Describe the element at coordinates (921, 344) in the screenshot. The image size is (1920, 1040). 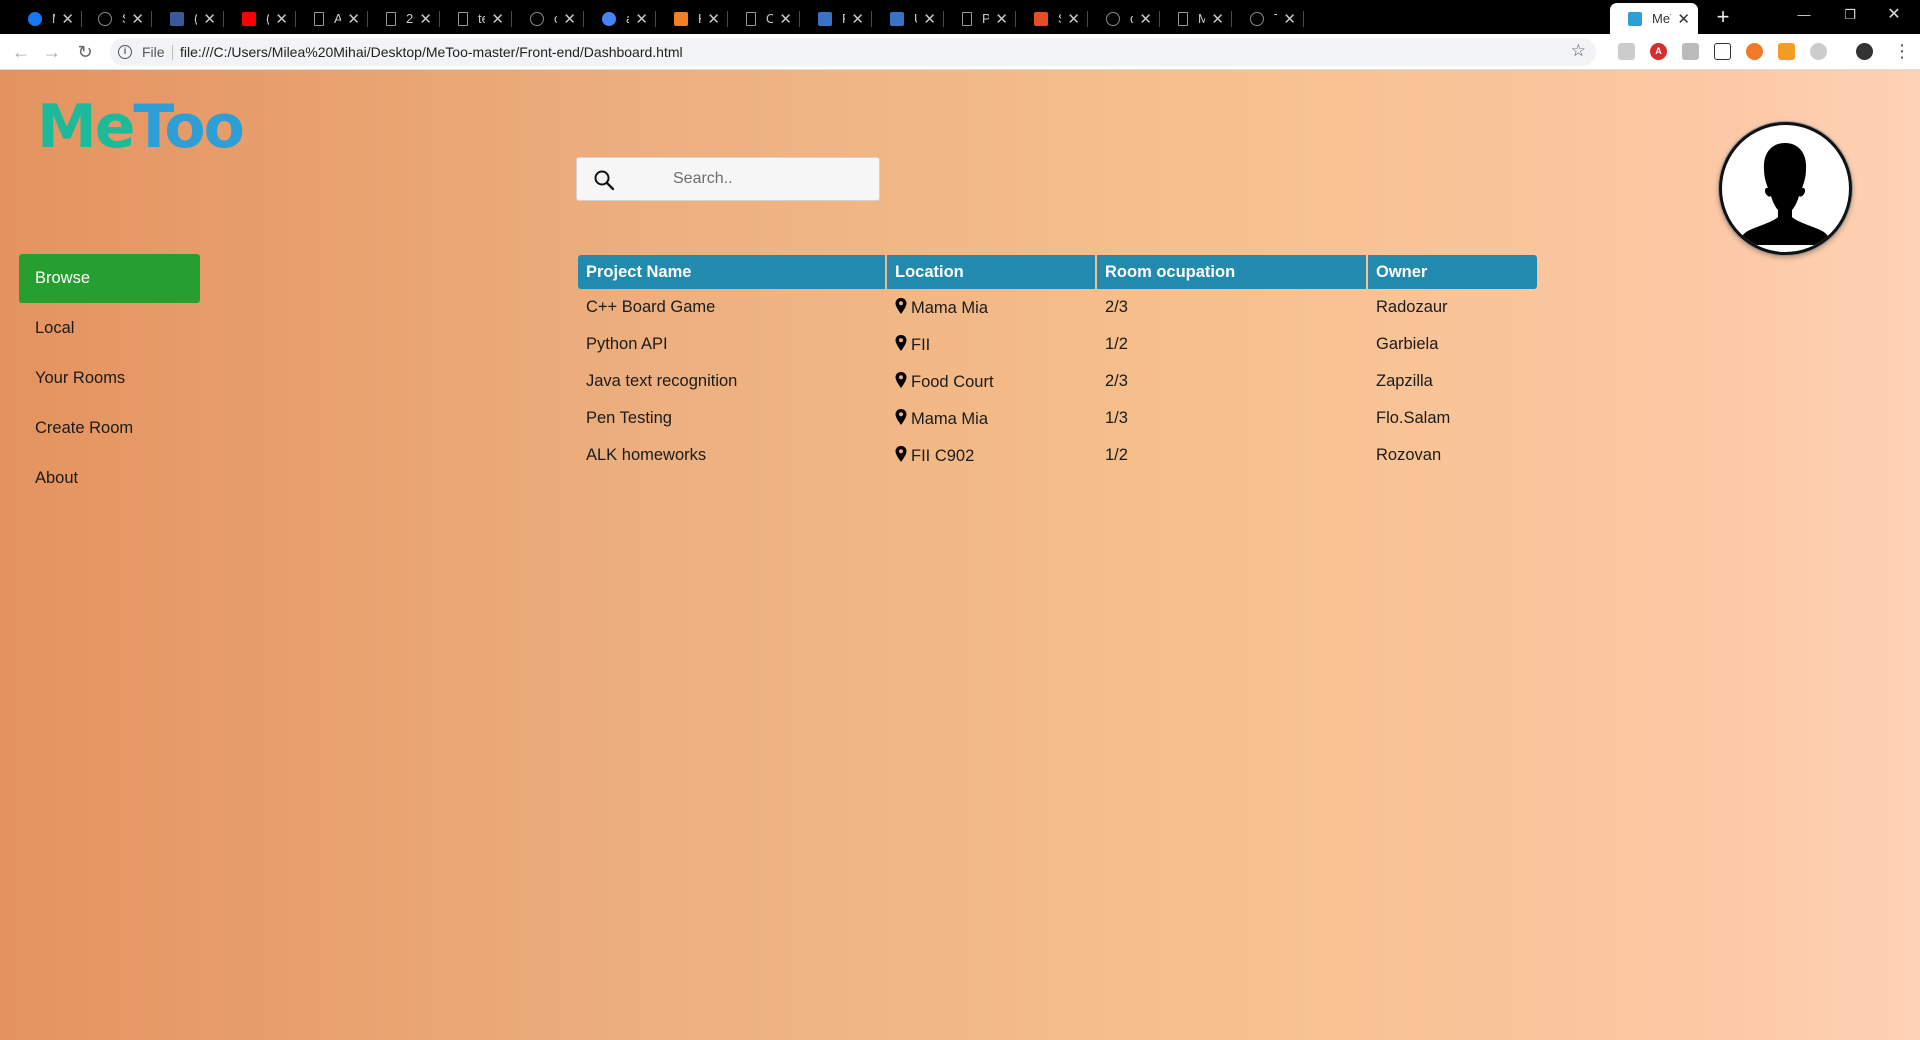
I see `location-text: FII` at that location.